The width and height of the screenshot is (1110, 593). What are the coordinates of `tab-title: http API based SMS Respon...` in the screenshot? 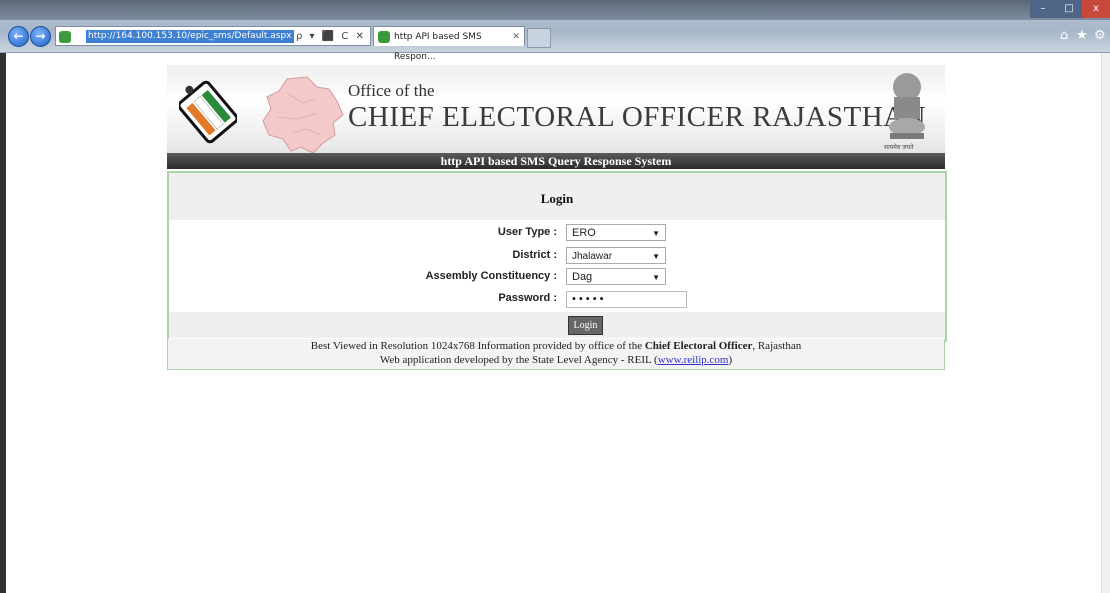 It's located at (438, 47).